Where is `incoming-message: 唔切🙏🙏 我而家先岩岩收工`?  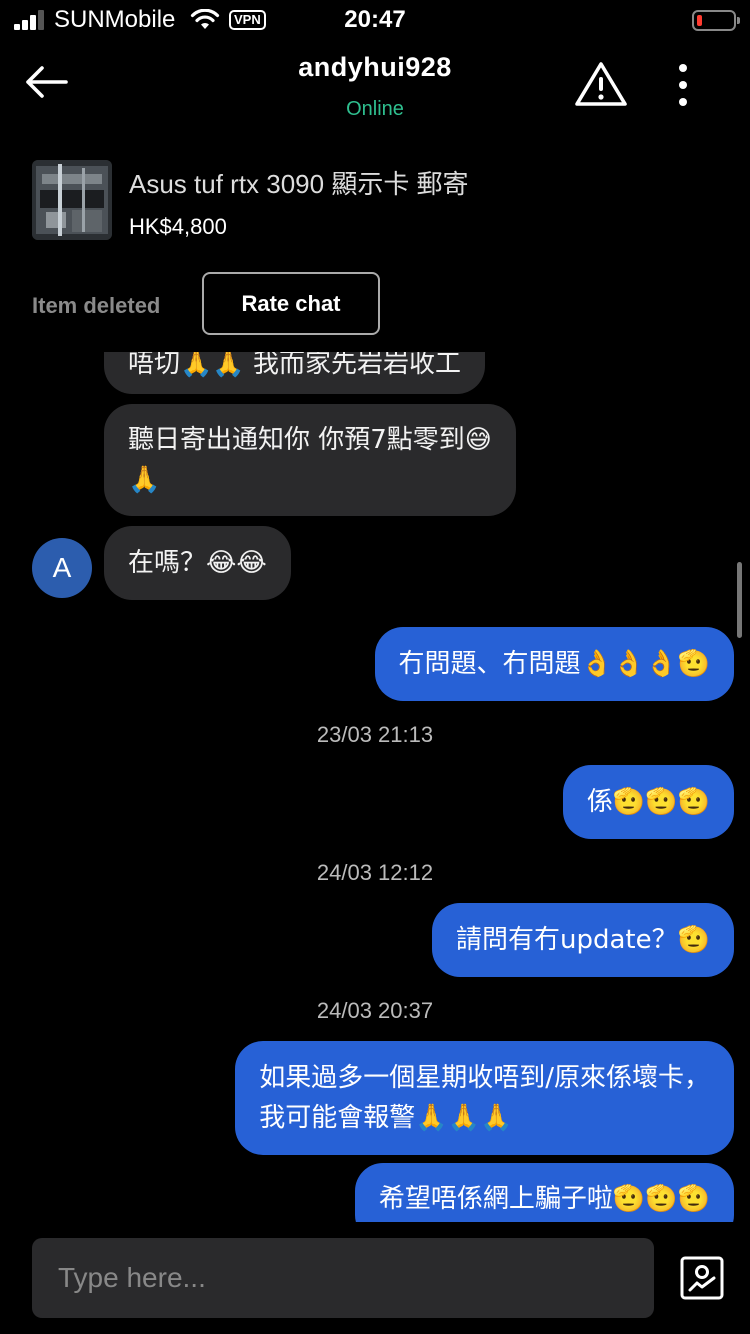 incoming-message: 唔切🙏🙏 我而家先岩岩收工 is located at coordinates (295, 373).